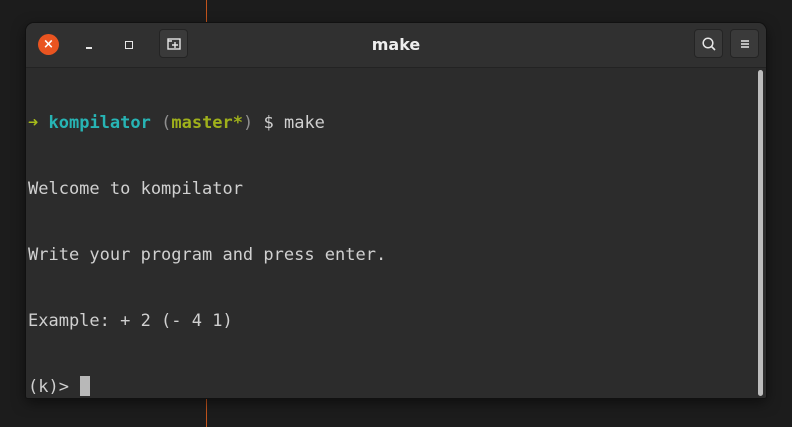 Image resolution: width=792 pixels, height=427 pixels. I want to click on prompt-paren-close: ), so click(248, 123).